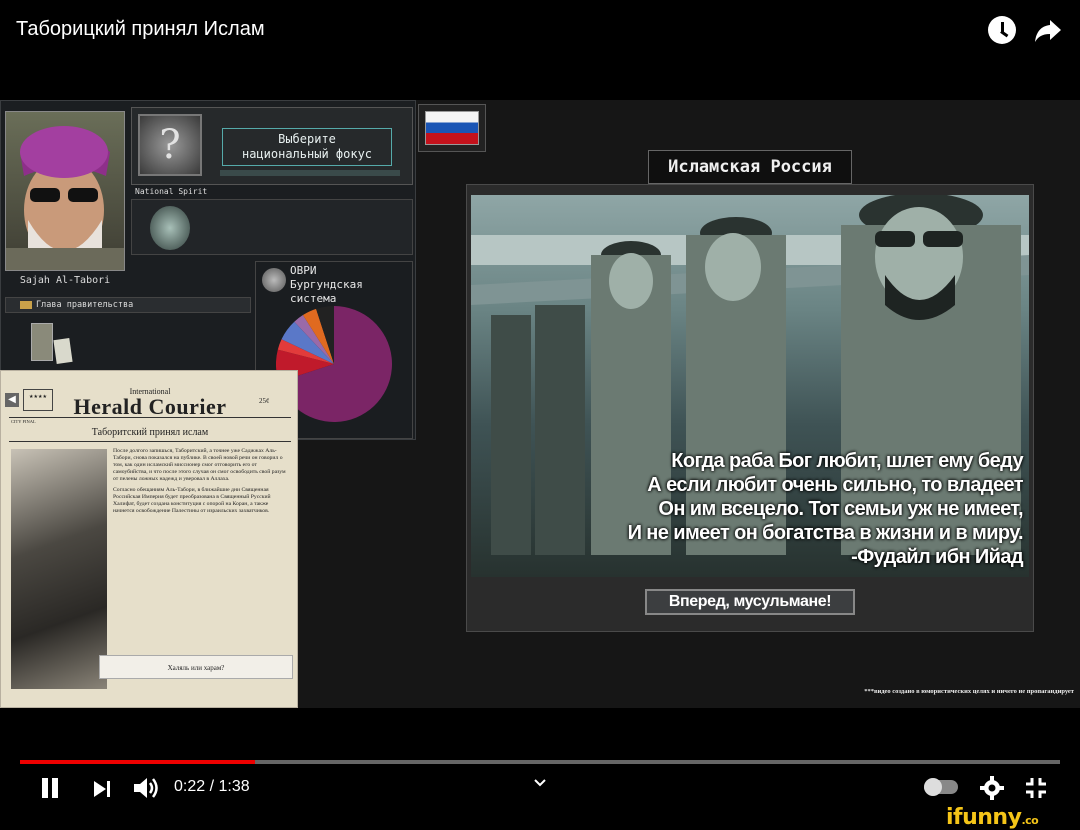  I want to click on volume-icon, so click(146, 788).